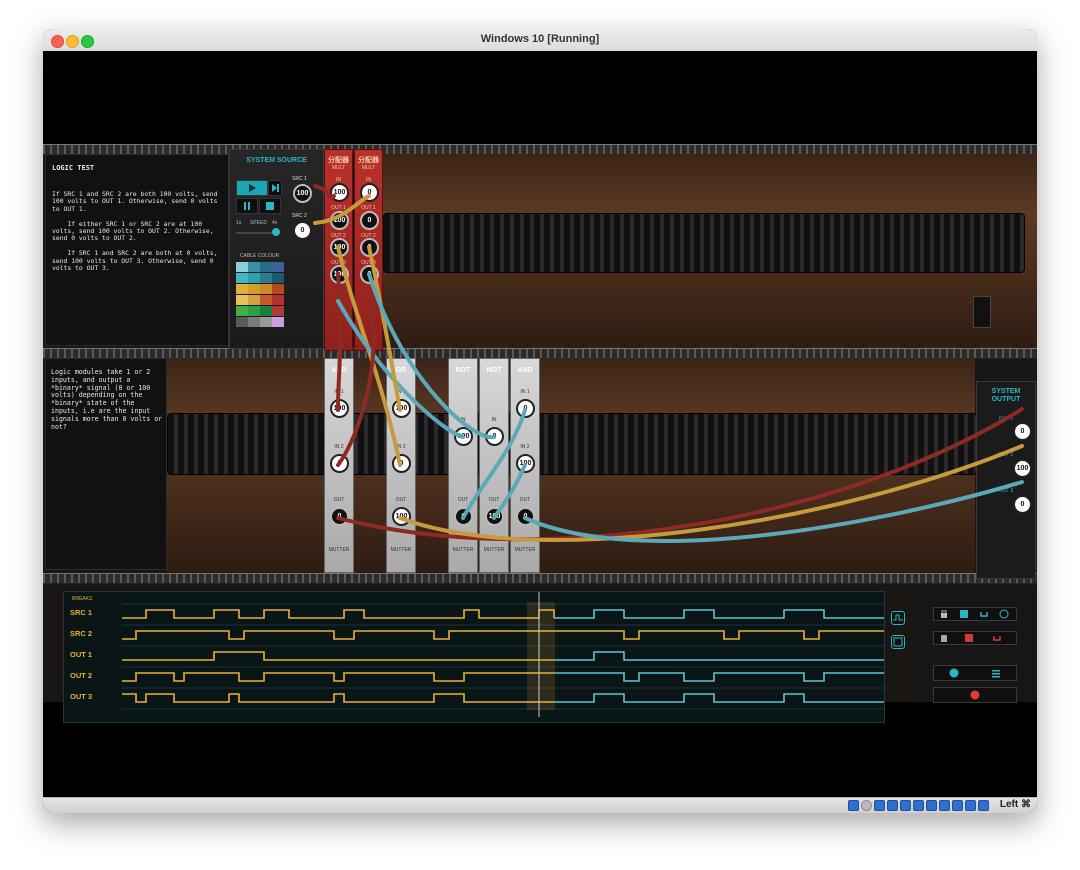 This screenshot has width=1080, height=870. What do you see at coordinates (969, 638) in the screenshot?
I see `save-red-icon` at bounding box center [969, 638].